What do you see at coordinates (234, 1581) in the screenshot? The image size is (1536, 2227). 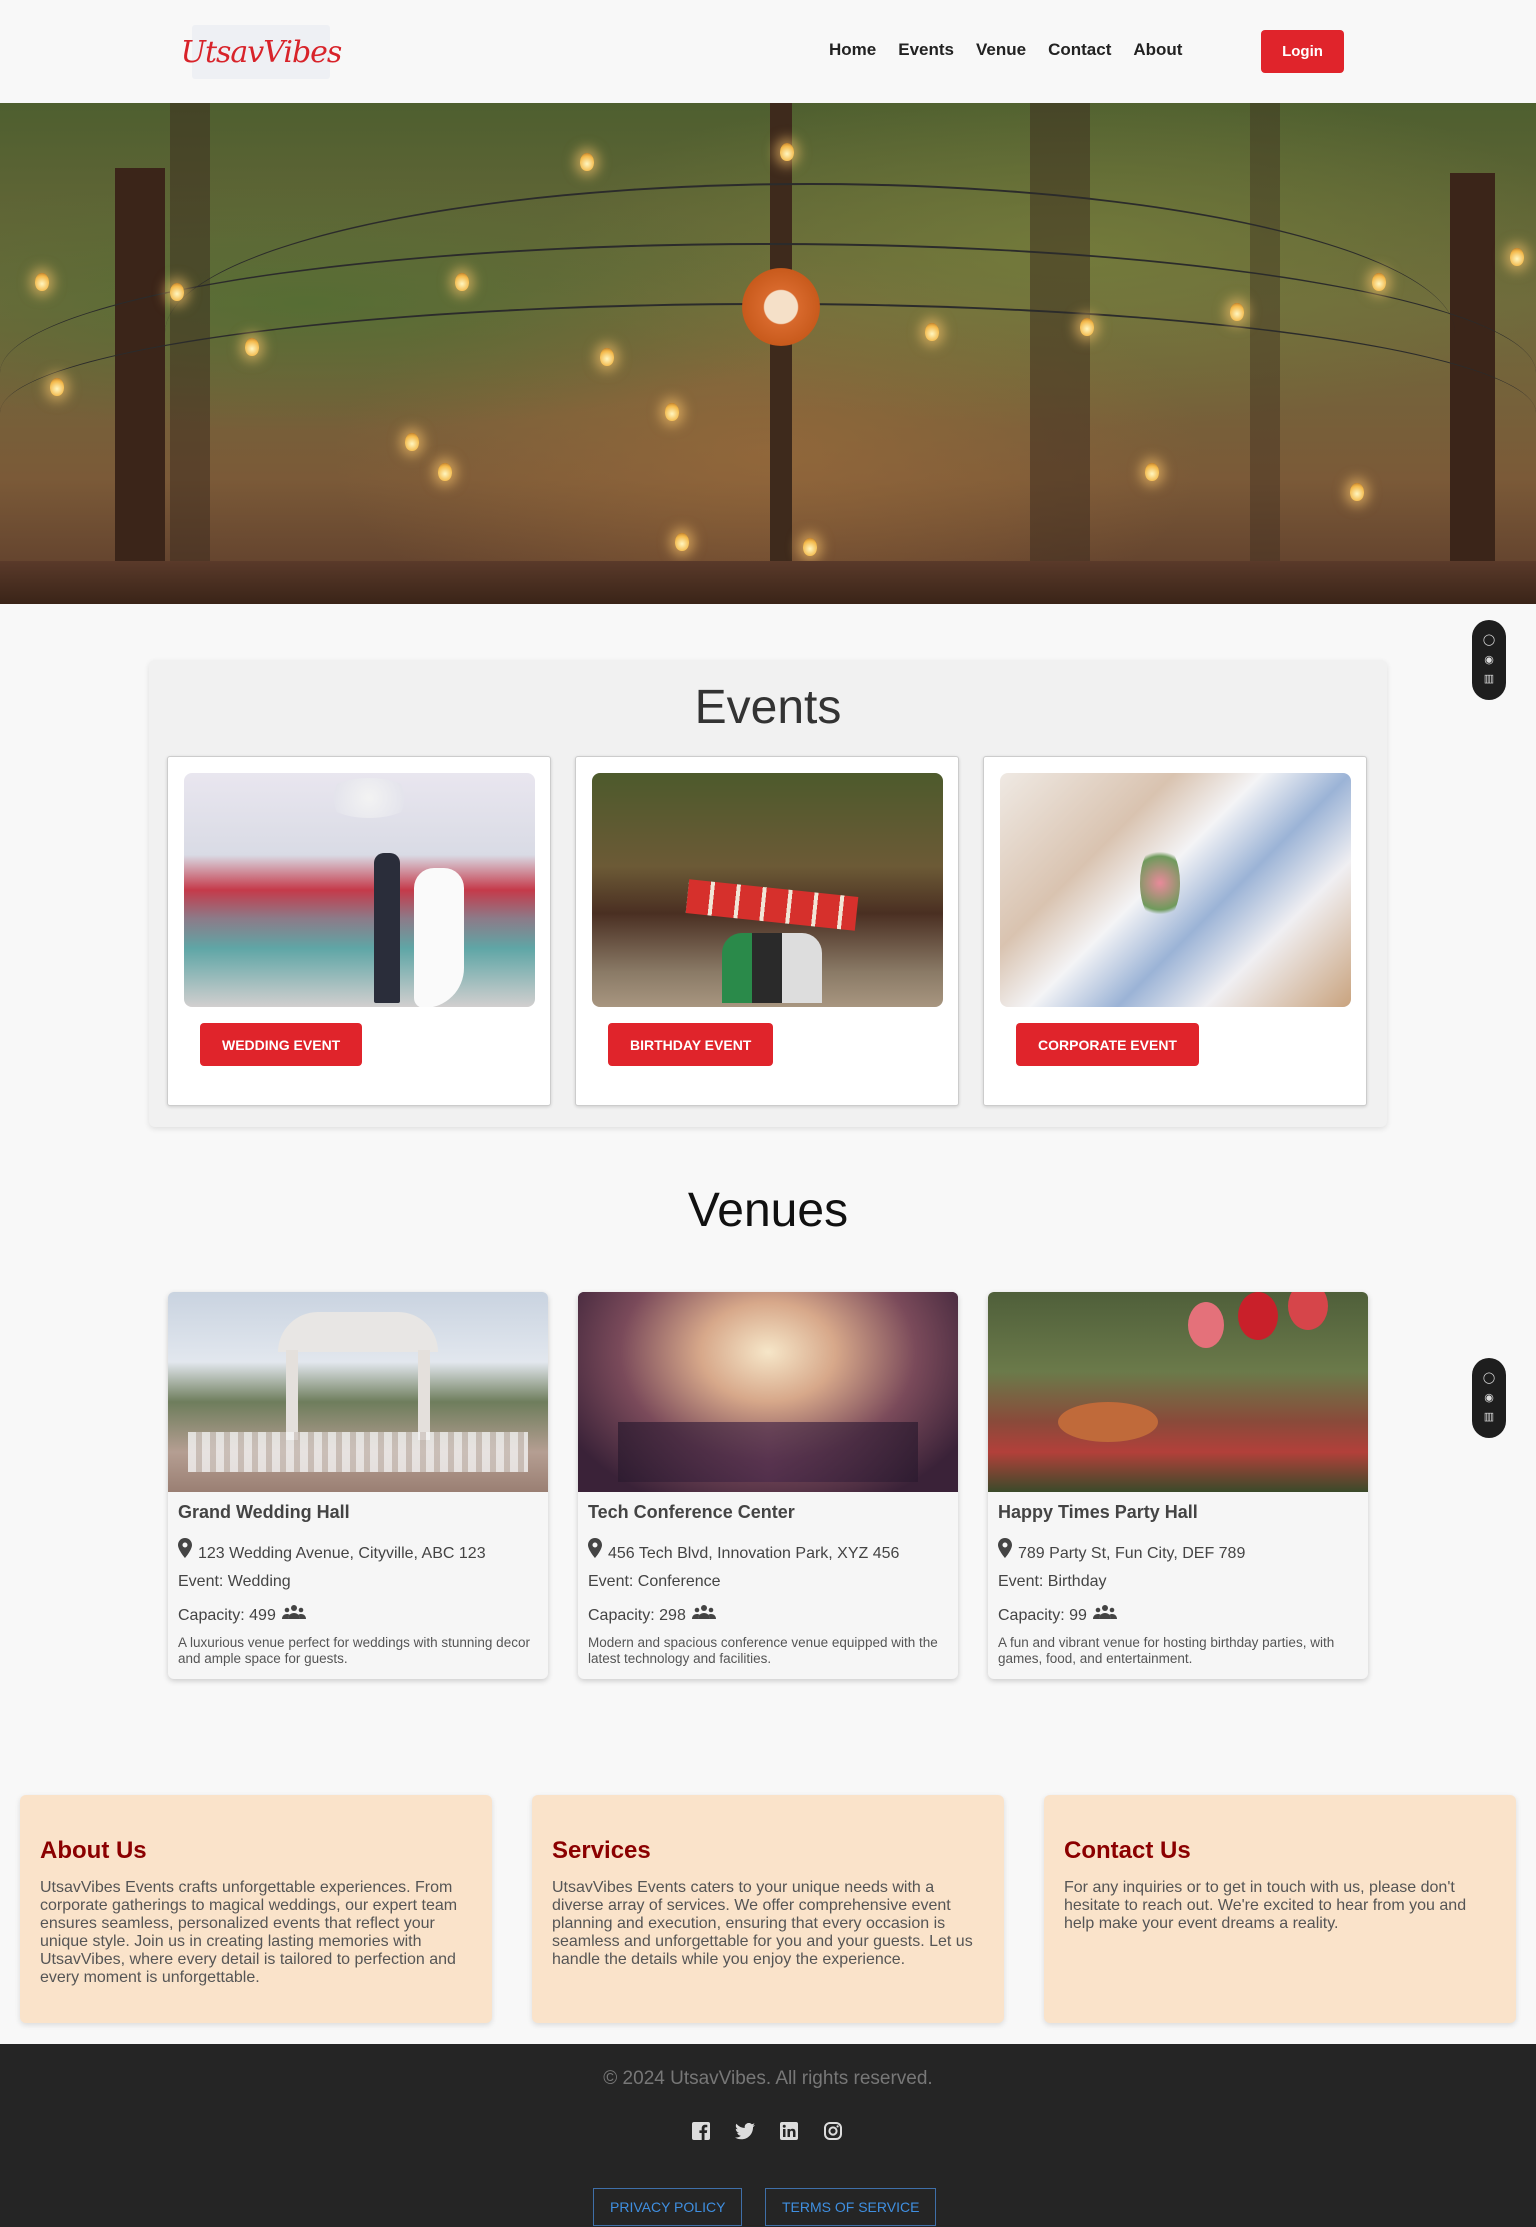 I see `venue-event-type: Event: Wedding` at bounding box center [234, 1581].